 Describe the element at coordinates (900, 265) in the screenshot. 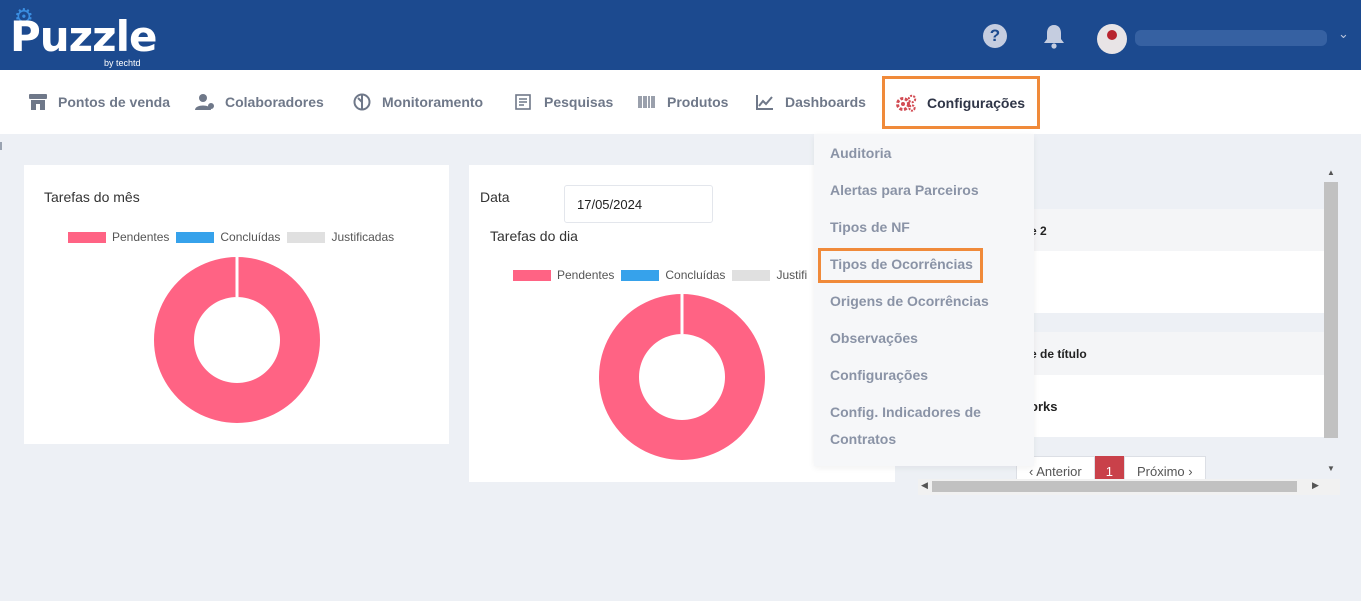

I see `menu-item-highlight` at that location.